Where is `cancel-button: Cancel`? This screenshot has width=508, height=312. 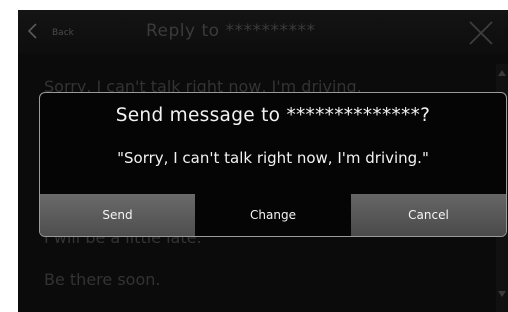
cancel-button: Cancel is located at coordinates (428, 215).